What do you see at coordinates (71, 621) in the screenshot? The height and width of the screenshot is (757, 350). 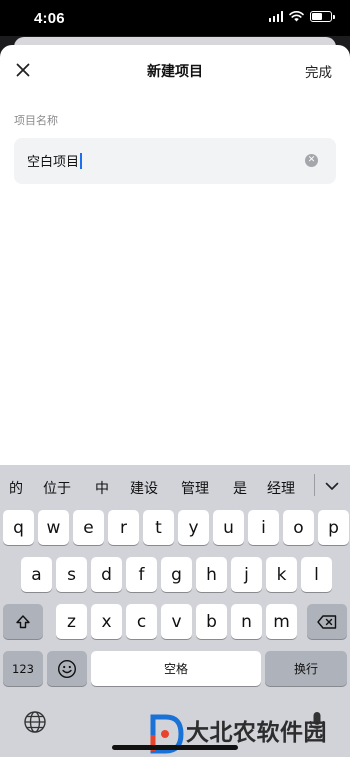 I see `key-z: z` at bounding box center [71, 621].